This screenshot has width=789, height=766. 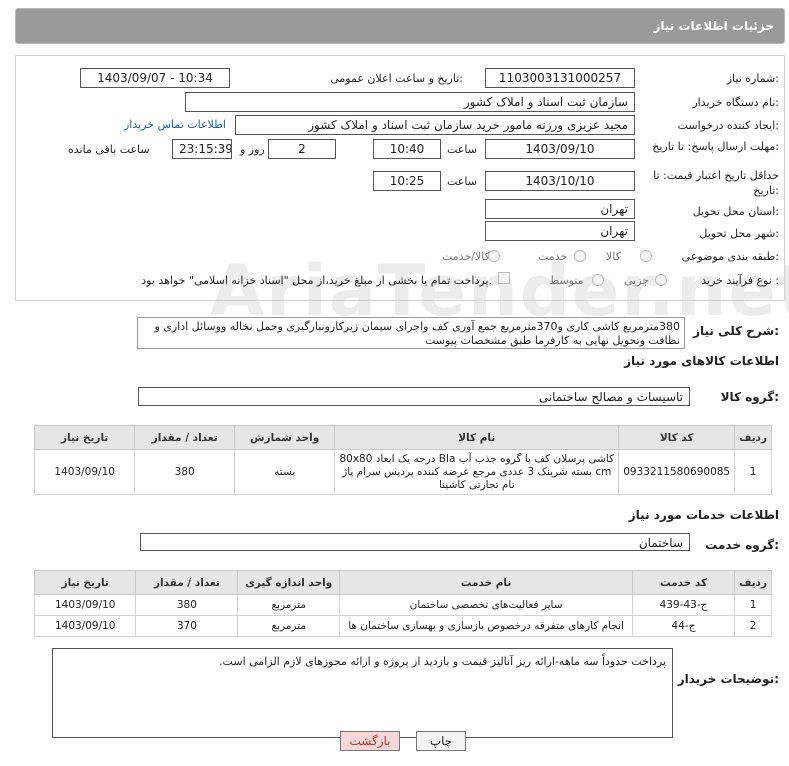 I want to click on print-button: چاپ, so click(x=441, y=741).